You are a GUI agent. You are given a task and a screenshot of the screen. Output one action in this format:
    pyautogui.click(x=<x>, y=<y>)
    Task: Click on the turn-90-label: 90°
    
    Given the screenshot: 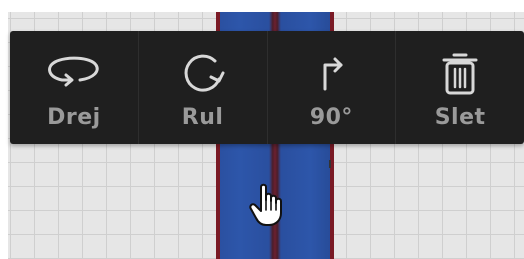 What is the action you would take?
    pyautogui.click(x=331, y=117)
    